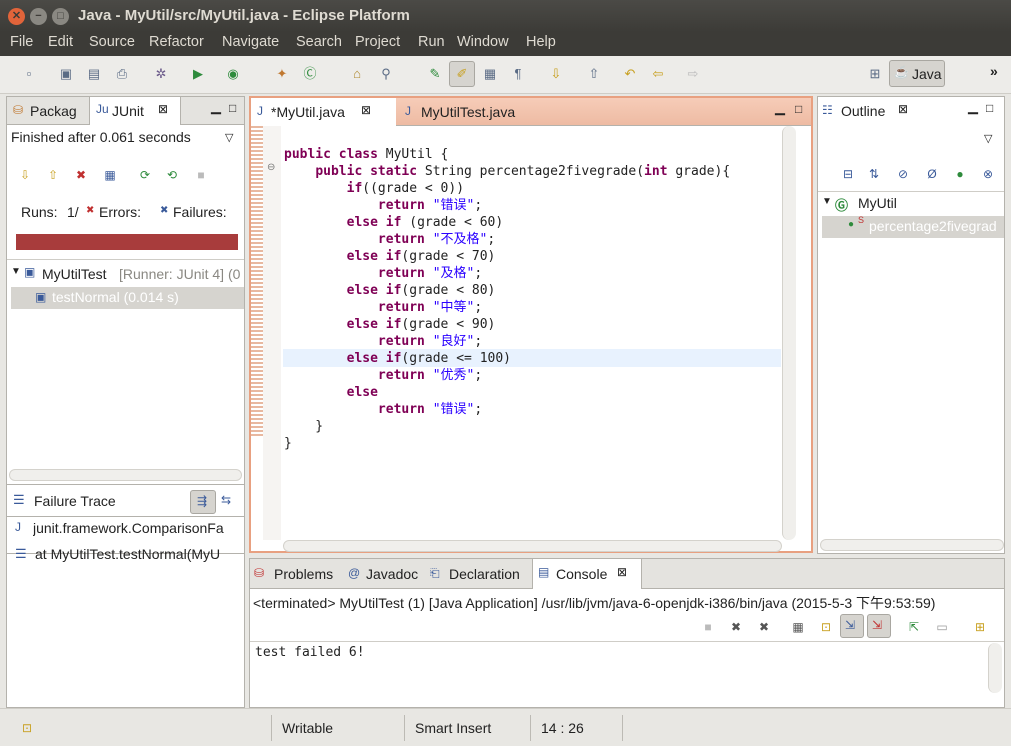  Describe the element at coordinates (161, 74) in the screenshot. I see `debug-icon: ✲` at that location.